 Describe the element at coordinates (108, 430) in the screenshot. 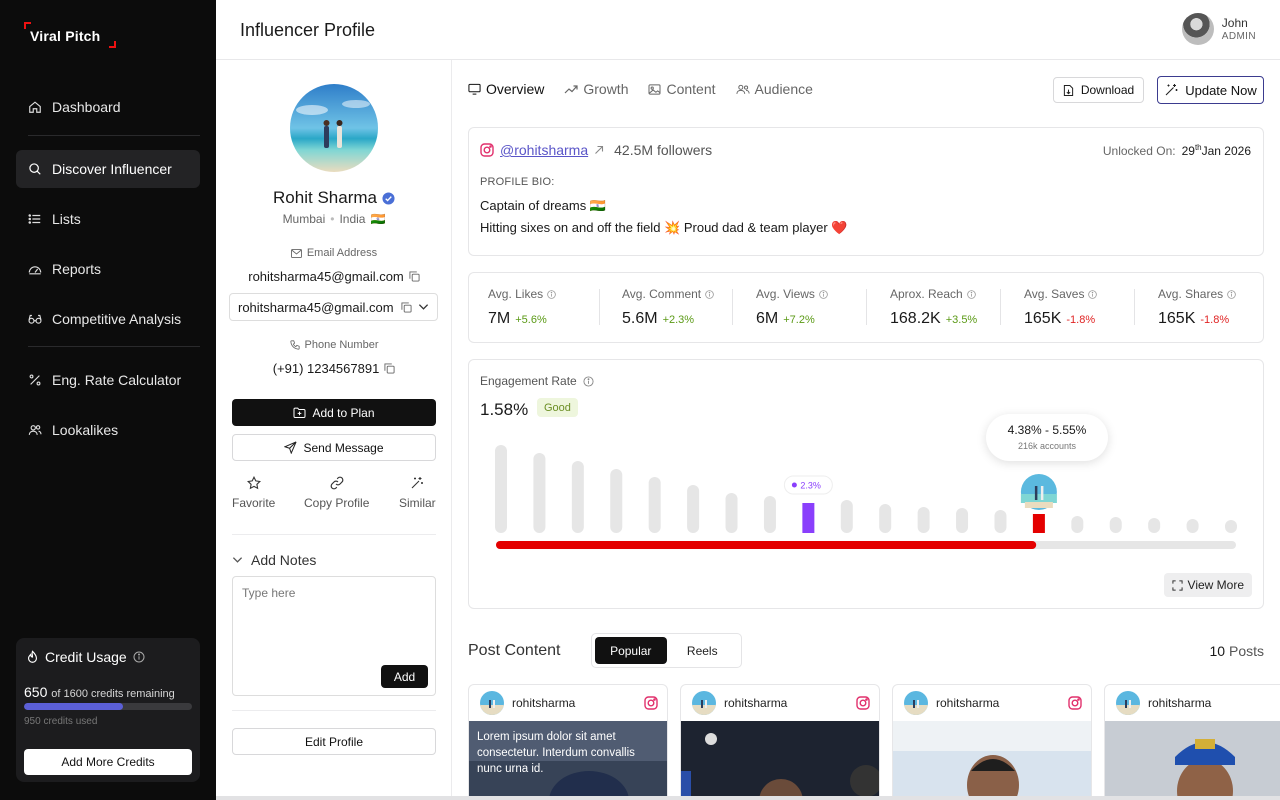

I see `sidebar-item-lookalikes: Lookalikes` at that location.